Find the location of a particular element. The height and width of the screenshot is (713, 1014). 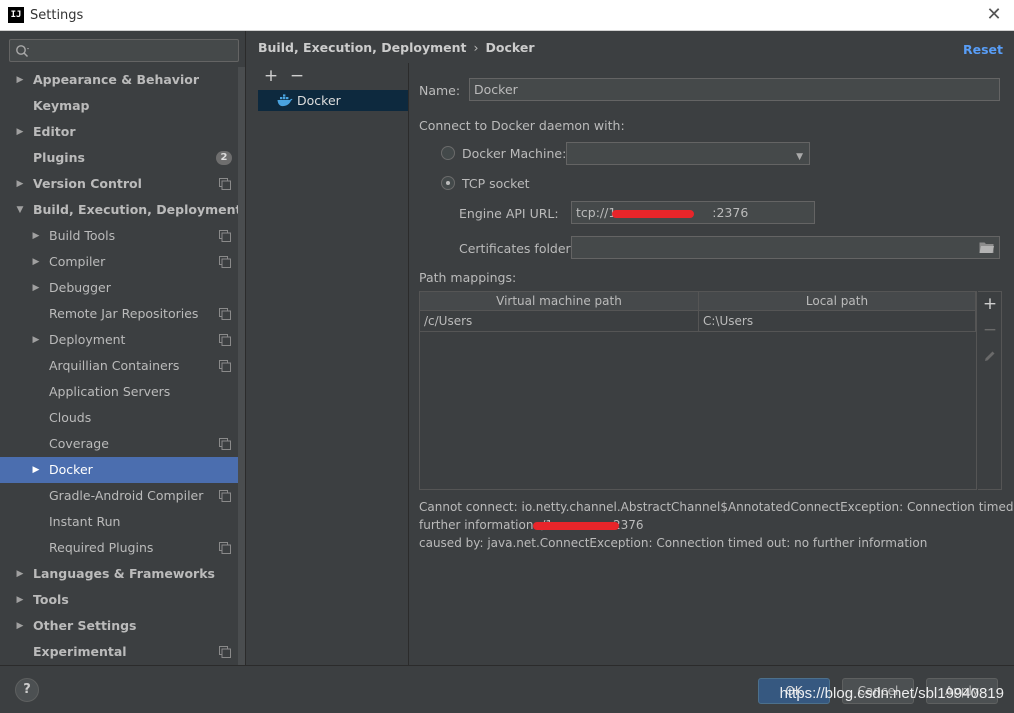

sidebar-item-clouds: Clouds is located at coordinates (119, 418).